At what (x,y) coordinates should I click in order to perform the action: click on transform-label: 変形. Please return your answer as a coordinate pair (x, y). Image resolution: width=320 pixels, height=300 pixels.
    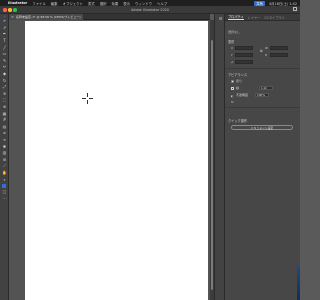
    Looking at the image, I should click on (231, 42).